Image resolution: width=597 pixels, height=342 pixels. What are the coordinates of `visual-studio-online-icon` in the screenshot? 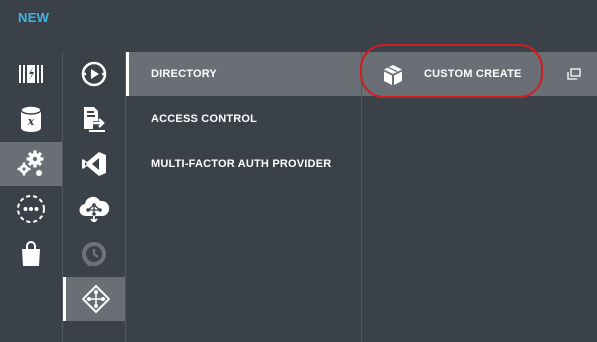 It's located at (94, 164).